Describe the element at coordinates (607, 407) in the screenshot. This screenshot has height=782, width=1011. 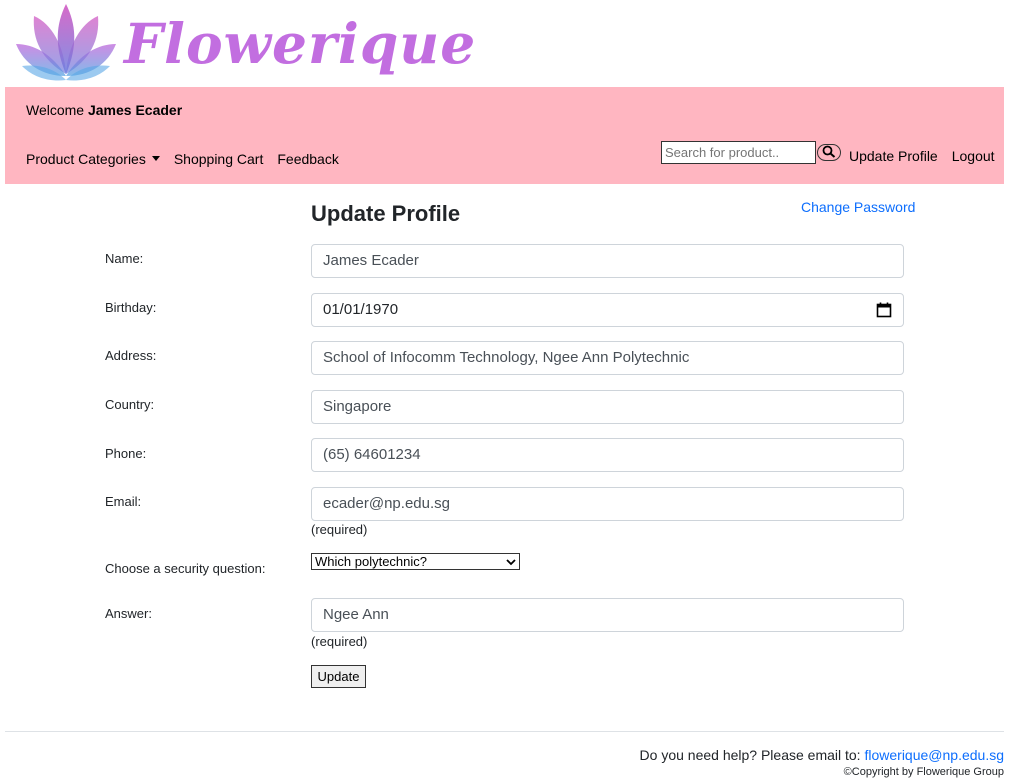
I see `country-input: Singapore` at that location.